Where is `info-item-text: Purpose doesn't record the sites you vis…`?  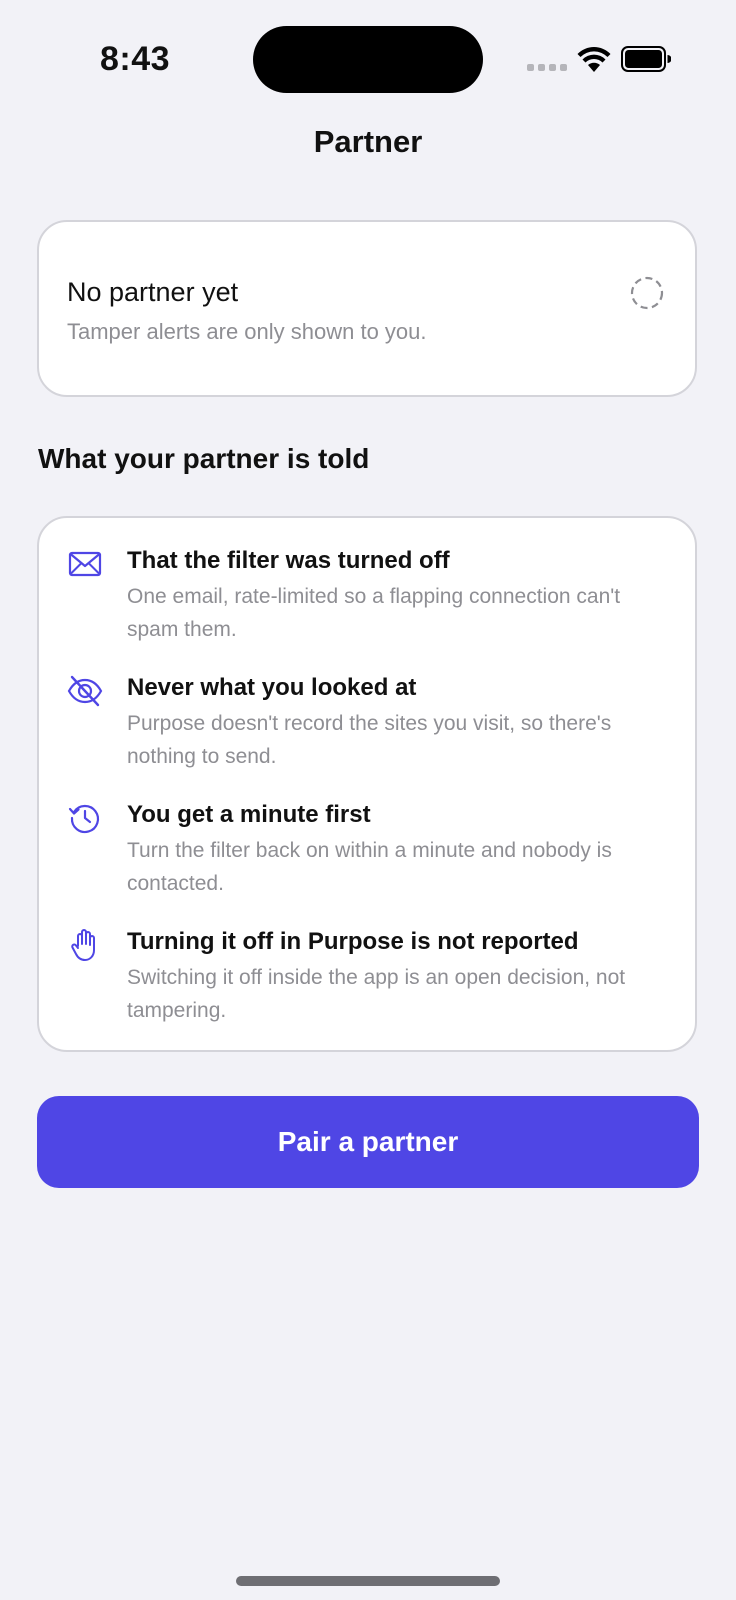 info-item-text: Purpose doesn't record the sites you vis… is located at coordinates (369, 740).